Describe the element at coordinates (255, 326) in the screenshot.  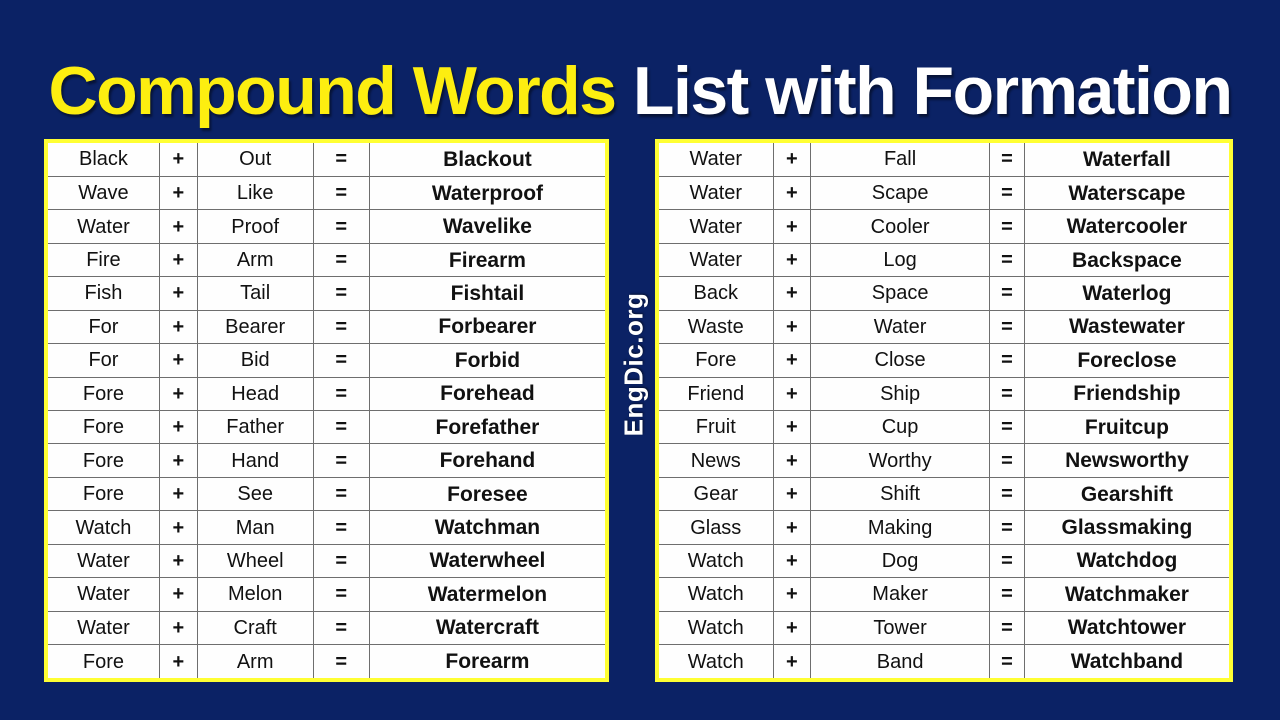
I see `cell-word2: Bearer` at that location.